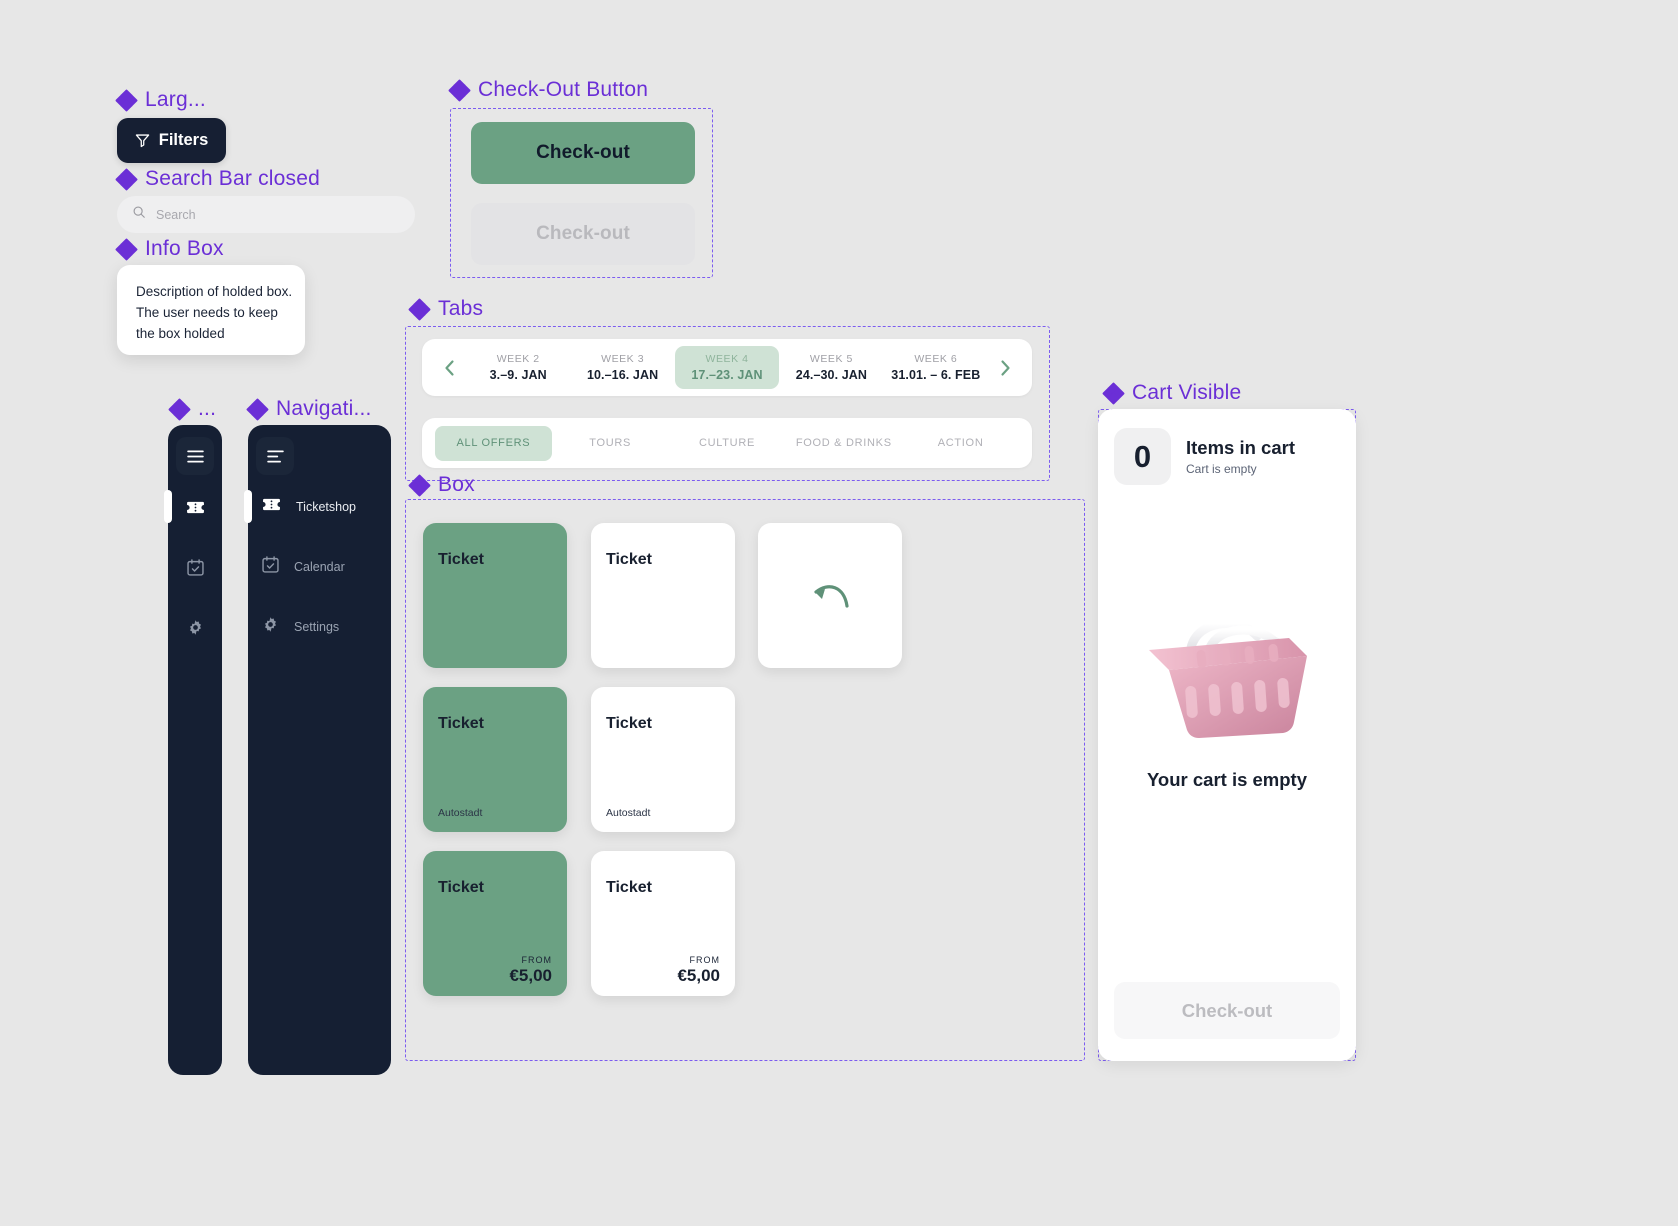 Image resolution: width=1678 pixels, height=1226 pixels. What do you see at coordinates (518, 359) in the screenshot?
I see `week-tab-name: WEEK 2` at bounding box center [518, 359].